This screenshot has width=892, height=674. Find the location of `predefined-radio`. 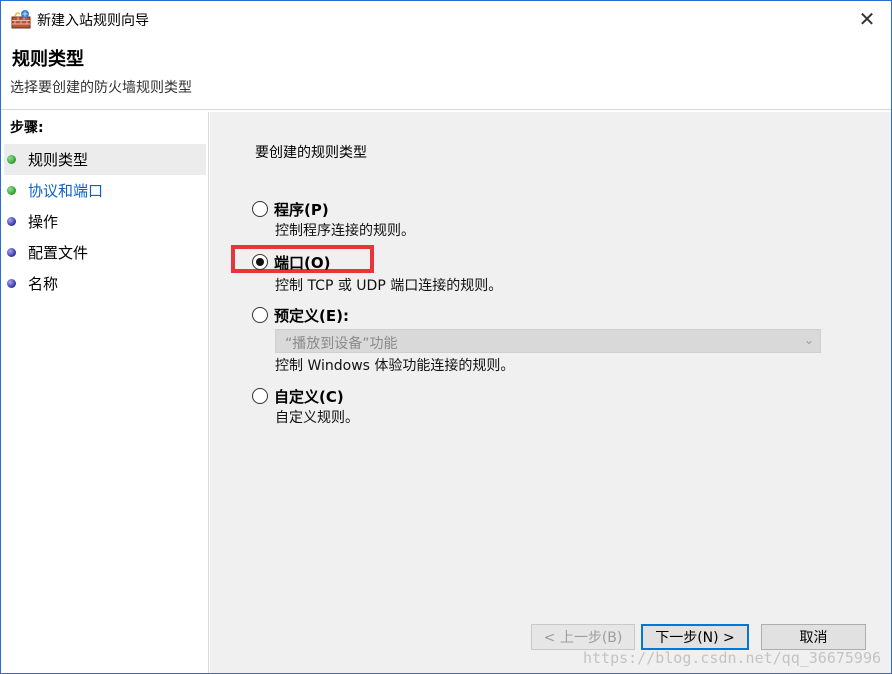

predefined-radio is located at coordinates (260, 315).